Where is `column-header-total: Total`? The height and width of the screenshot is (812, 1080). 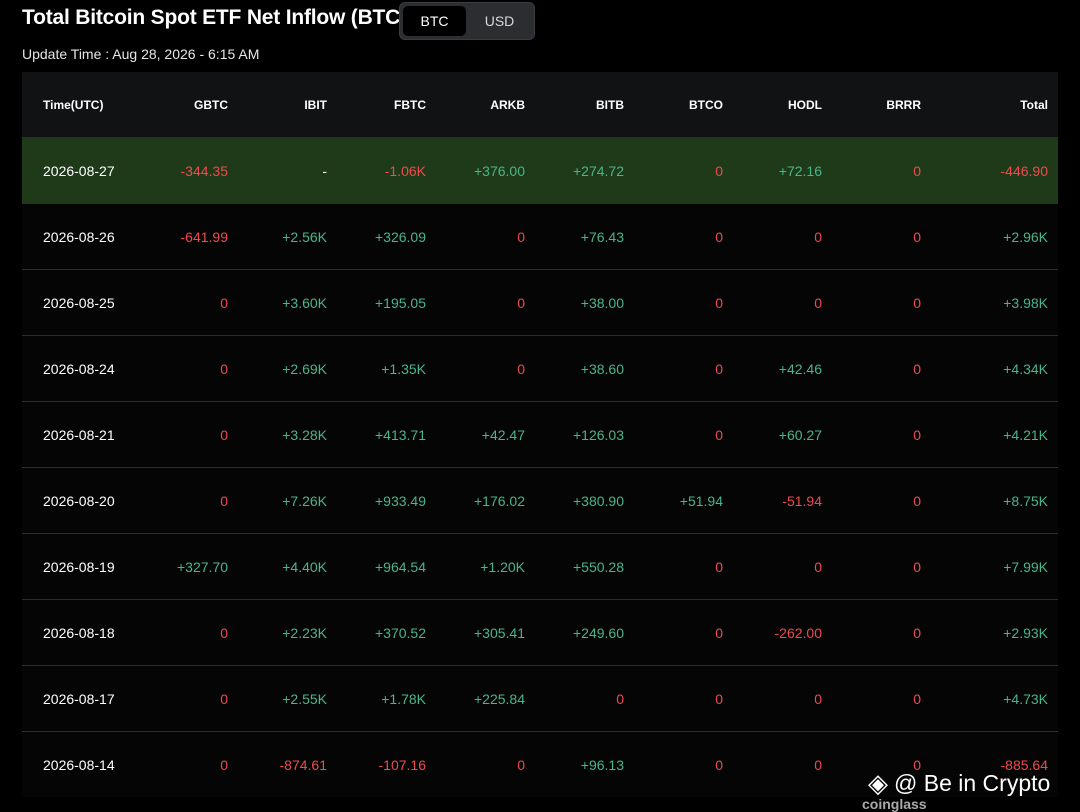 column-header-total: Total is located at coordinates (994, 105).